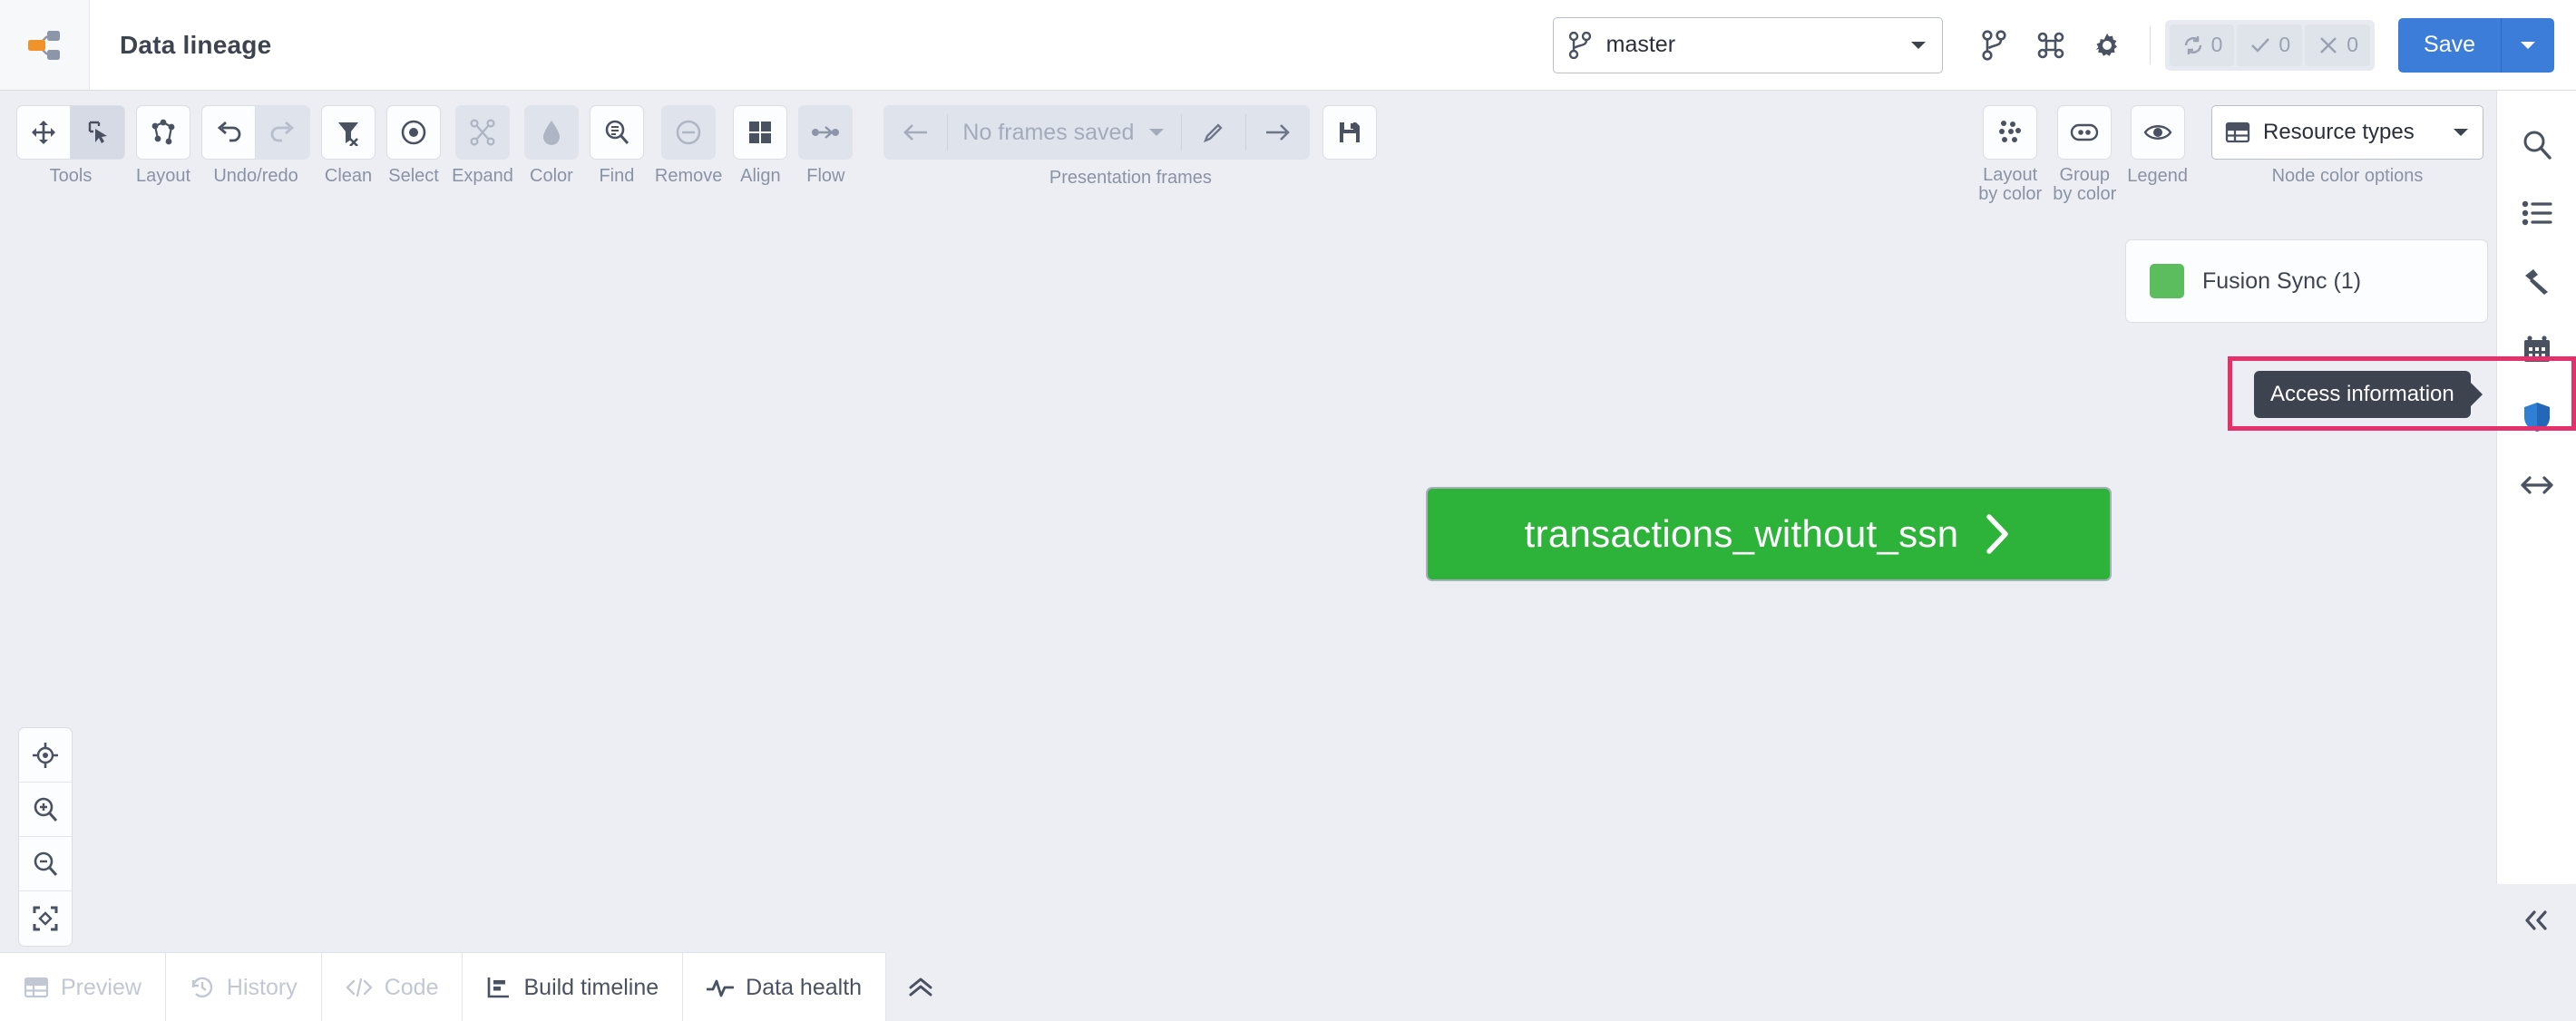  I want to click on toolbar-group-find: Find, so click(616, 146).